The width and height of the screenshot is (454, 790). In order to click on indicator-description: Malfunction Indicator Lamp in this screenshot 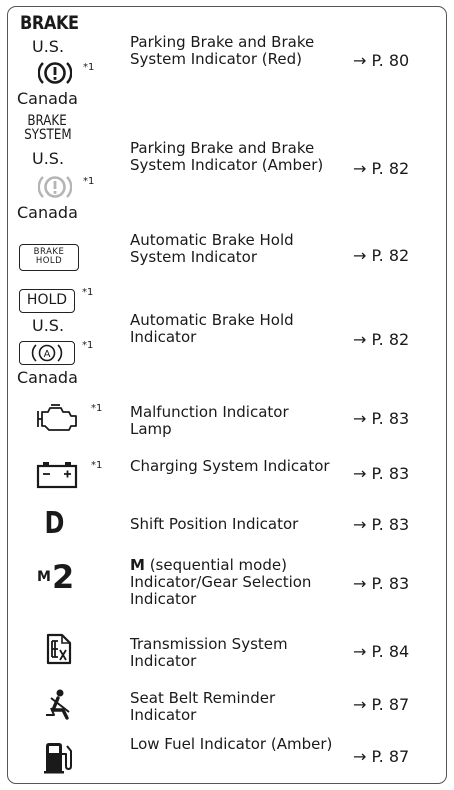, I will do `click(209, 420)`.